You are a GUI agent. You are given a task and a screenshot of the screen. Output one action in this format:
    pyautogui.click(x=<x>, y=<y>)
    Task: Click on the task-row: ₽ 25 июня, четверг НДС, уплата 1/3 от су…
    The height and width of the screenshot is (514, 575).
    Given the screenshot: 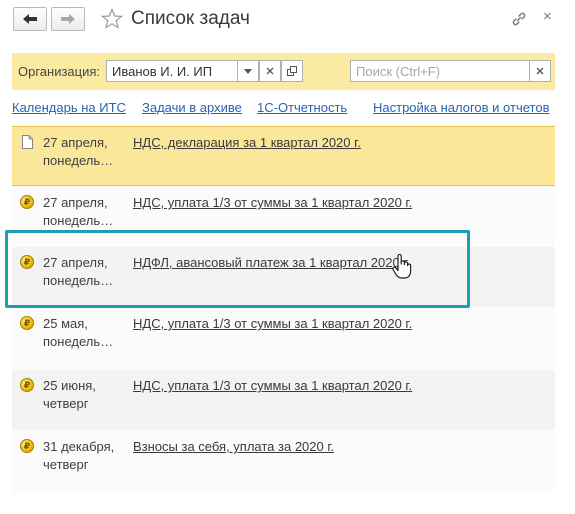 What is the action you would take?
    pyautogui.click(x=283, y=400)
    